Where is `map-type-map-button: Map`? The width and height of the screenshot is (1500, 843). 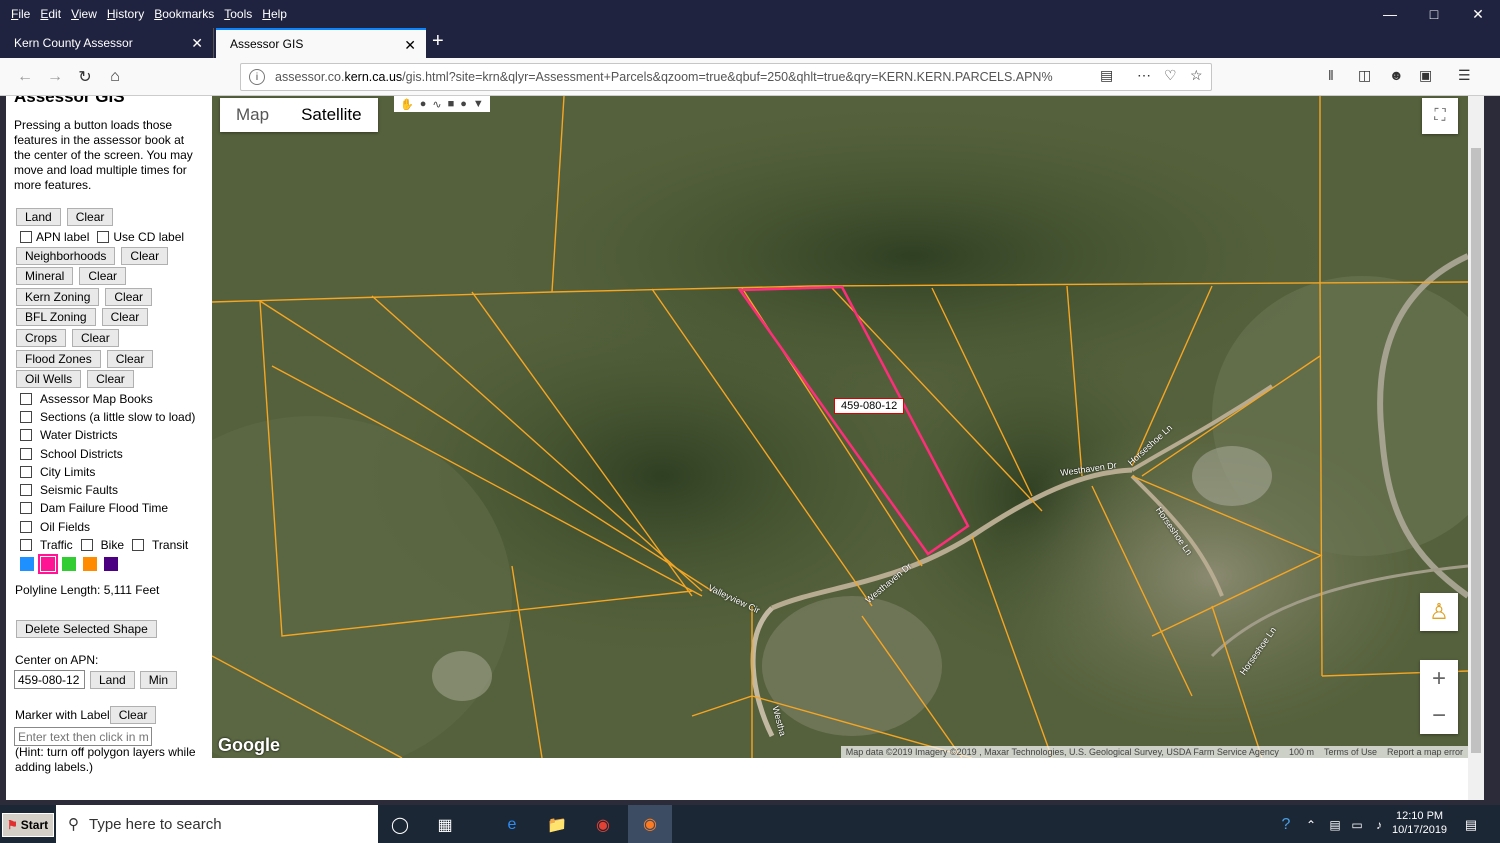
map-type-map-button: Map is located at coordinates (252, 115).